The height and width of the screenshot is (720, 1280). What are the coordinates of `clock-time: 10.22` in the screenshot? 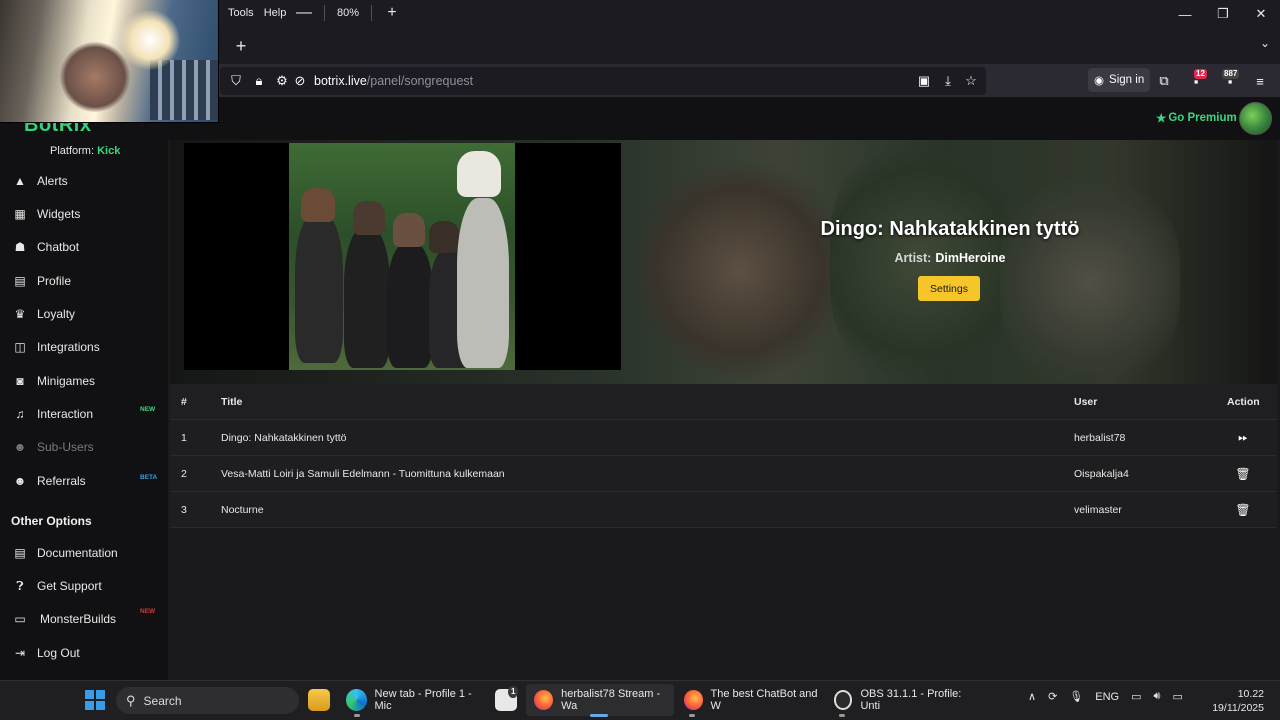 It's located at (1250, 694).